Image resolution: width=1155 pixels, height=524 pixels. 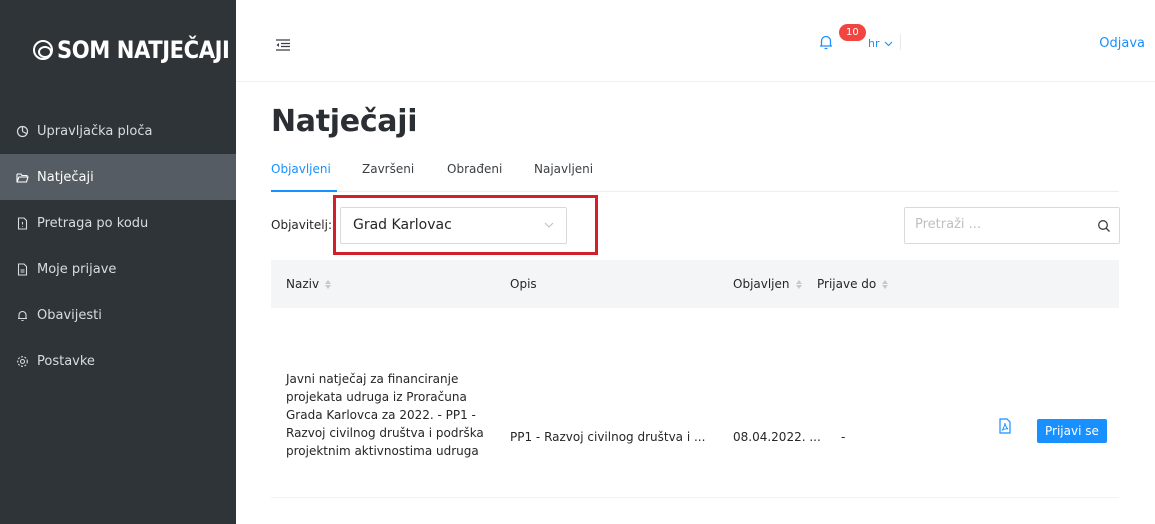 I want to click on column-header-label: Prijave do, so click(x=847, y=284).